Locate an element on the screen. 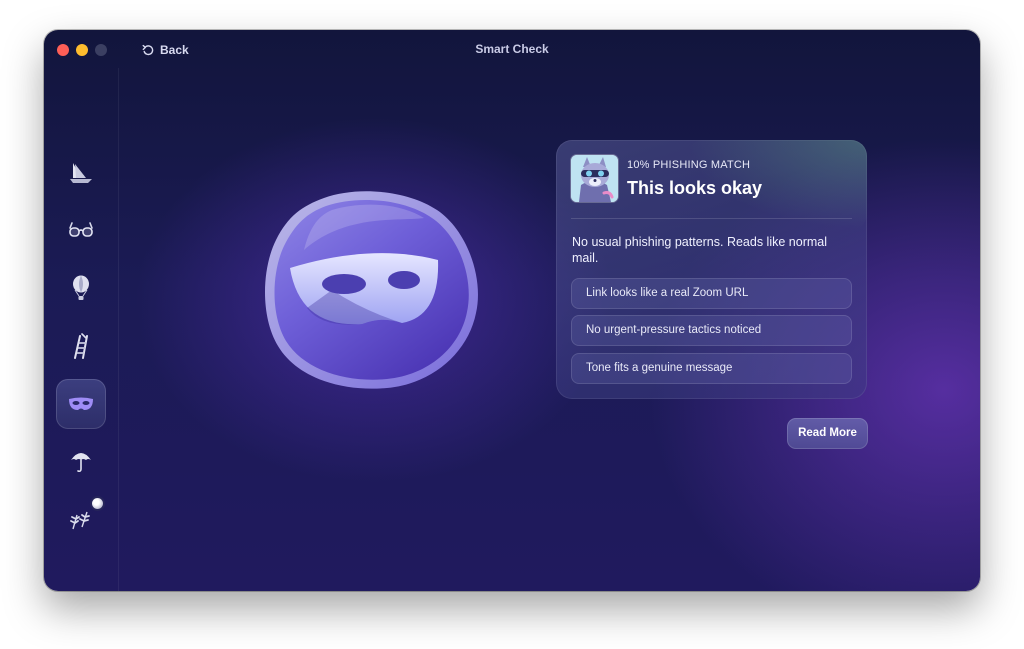 Image resolution: width=1024 pixels, height=649 pixels. reason-item: Tone fits a genuine message is located at coordinates (711, 368).